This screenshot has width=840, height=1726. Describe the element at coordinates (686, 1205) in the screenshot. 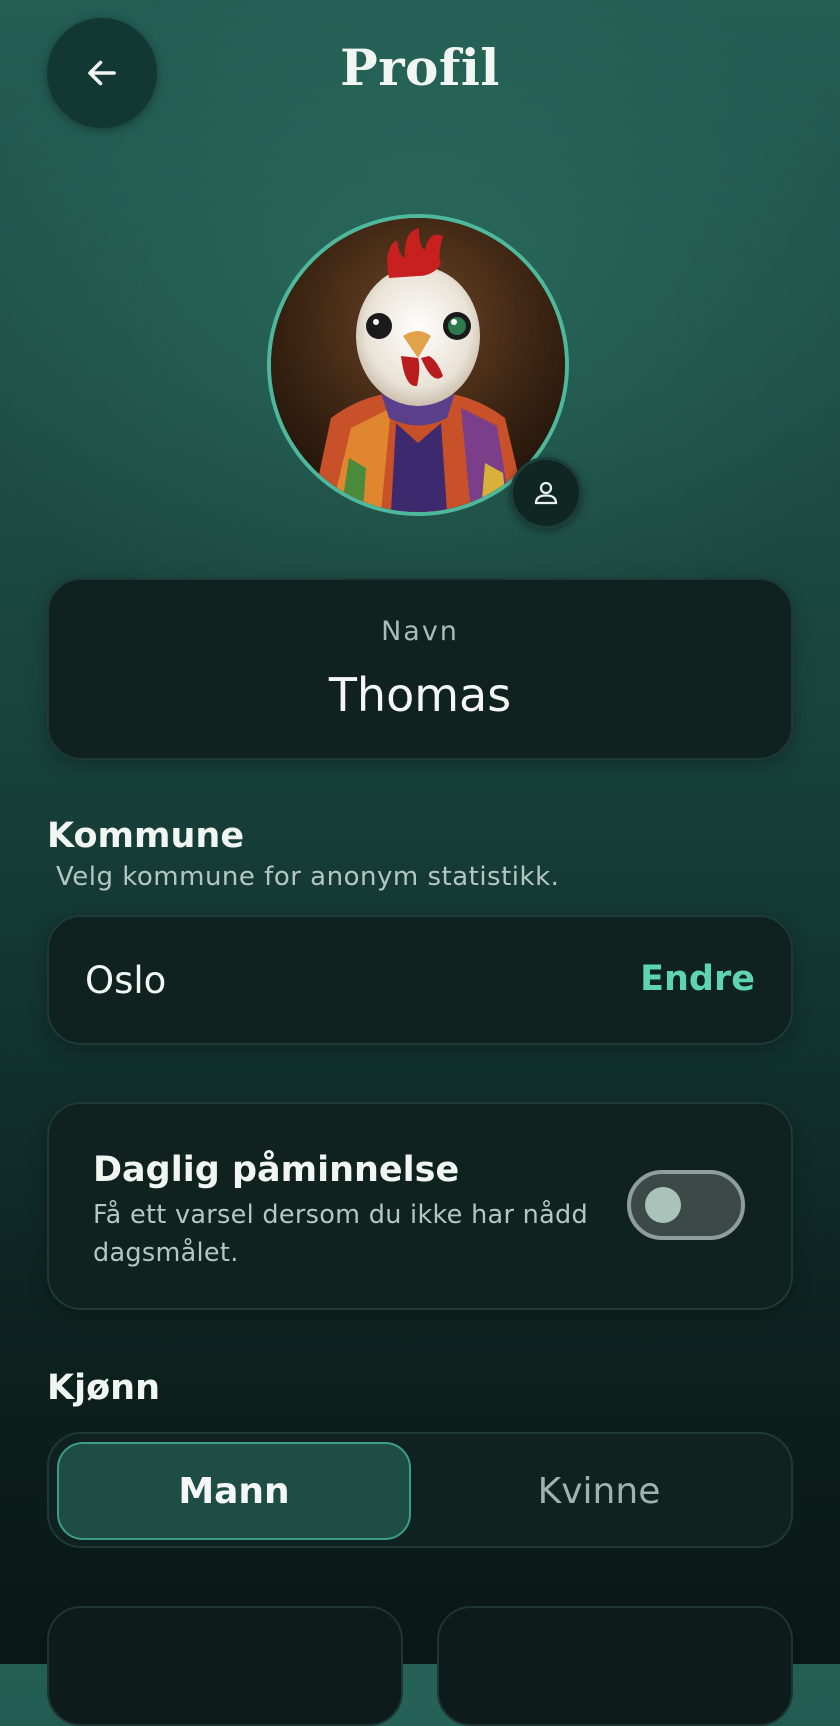

I see `reminder-toggle` at that location.